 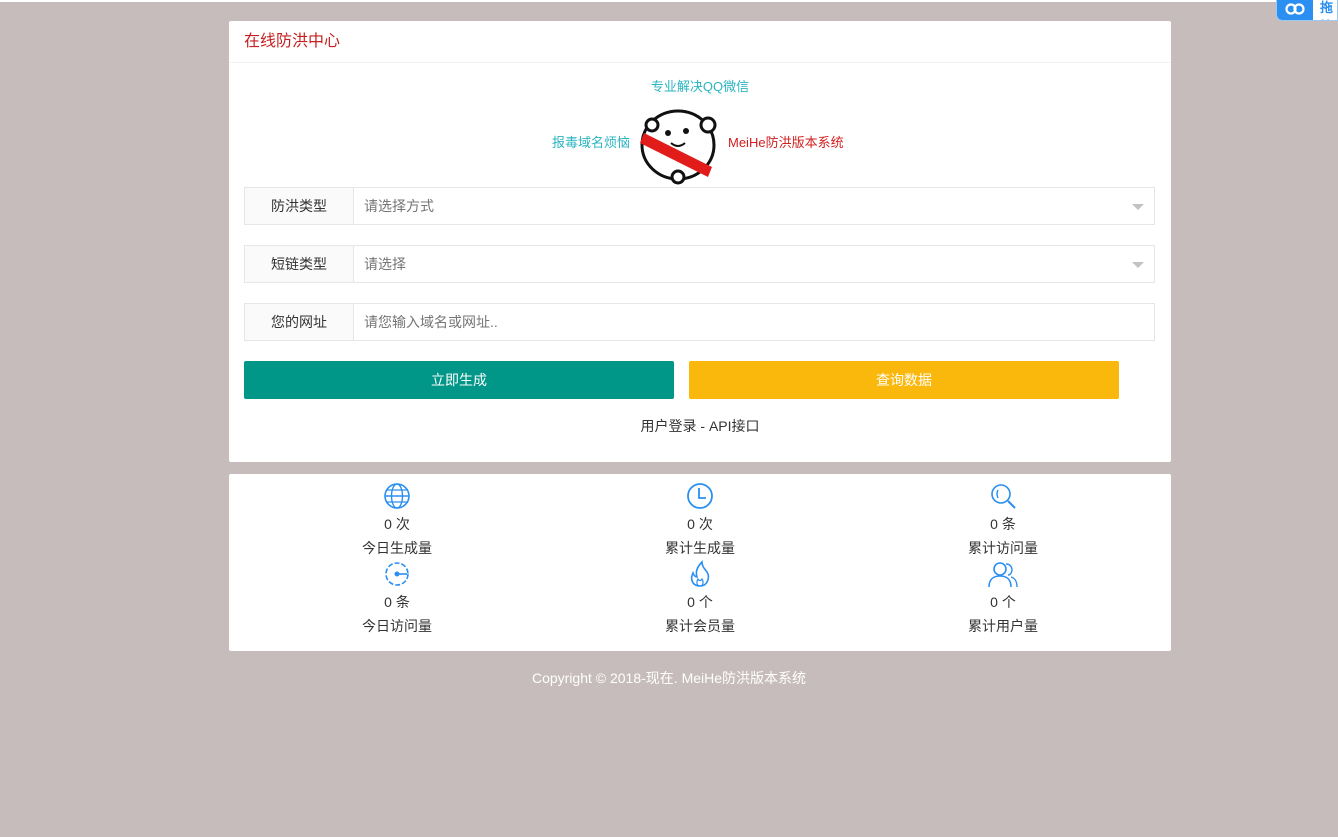 What do you see at coordinates (397, 574) in the screenshot?
I see `gauge-icon` at bounding box center [397, 574].